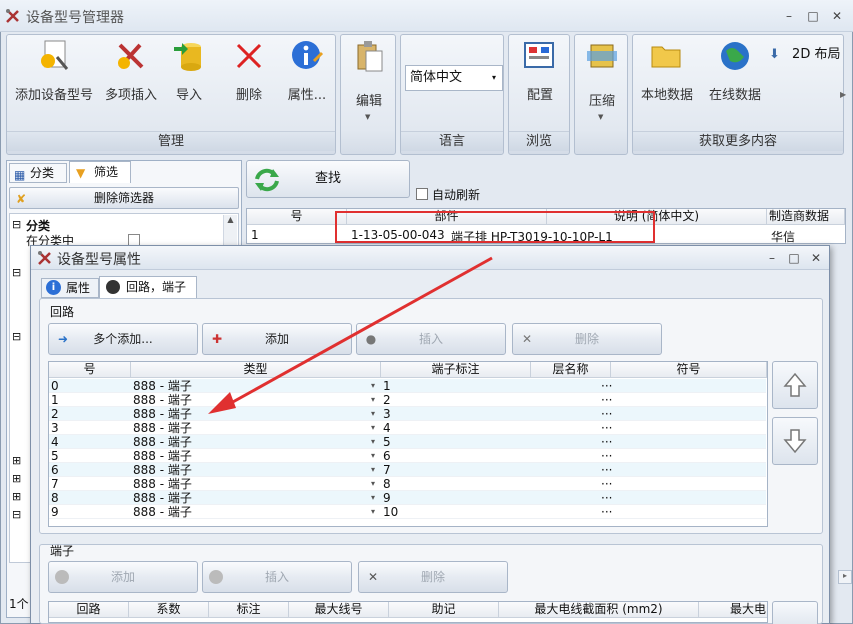  What do you see at coordinates (189, 71) in the screenshot?
I see `import-button: 导入` at bounding box center [189, 71].